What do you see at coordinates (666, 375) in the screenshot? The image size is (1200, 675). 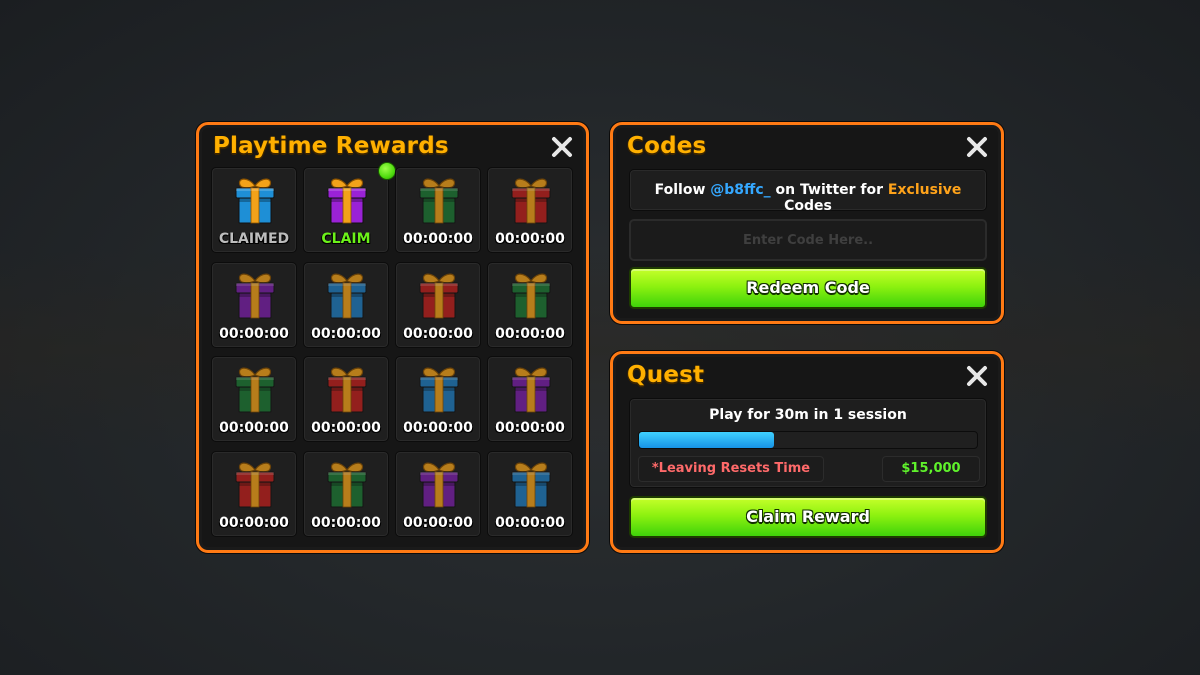 I see `panel-title: Quest` at bounding box center [666, 375].